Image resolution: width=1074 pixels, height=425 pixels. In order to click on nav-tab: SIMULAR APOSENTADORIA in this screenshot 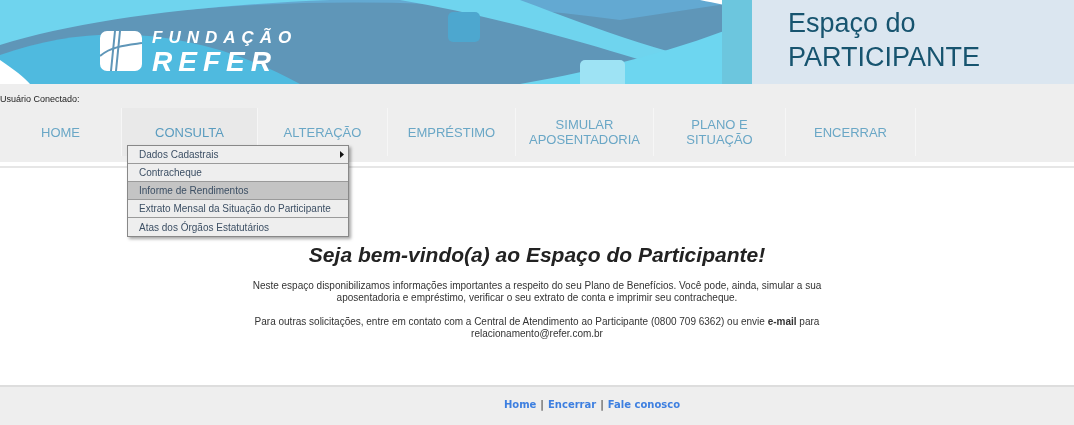, I will do `click(585, 132)`.